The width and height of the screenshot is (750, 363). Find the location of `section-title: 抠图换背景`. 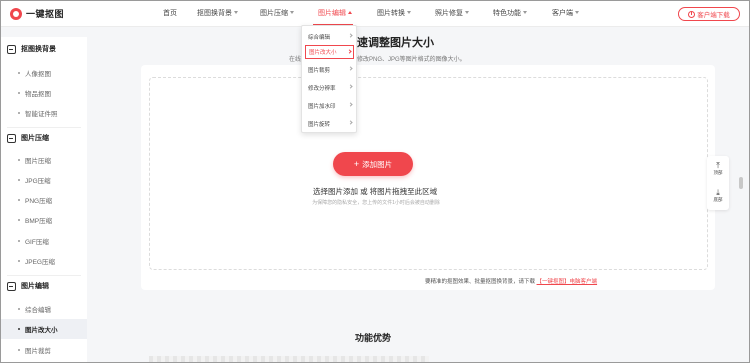

section-title: 抠图换背景 is located at coordinates (38, 49).